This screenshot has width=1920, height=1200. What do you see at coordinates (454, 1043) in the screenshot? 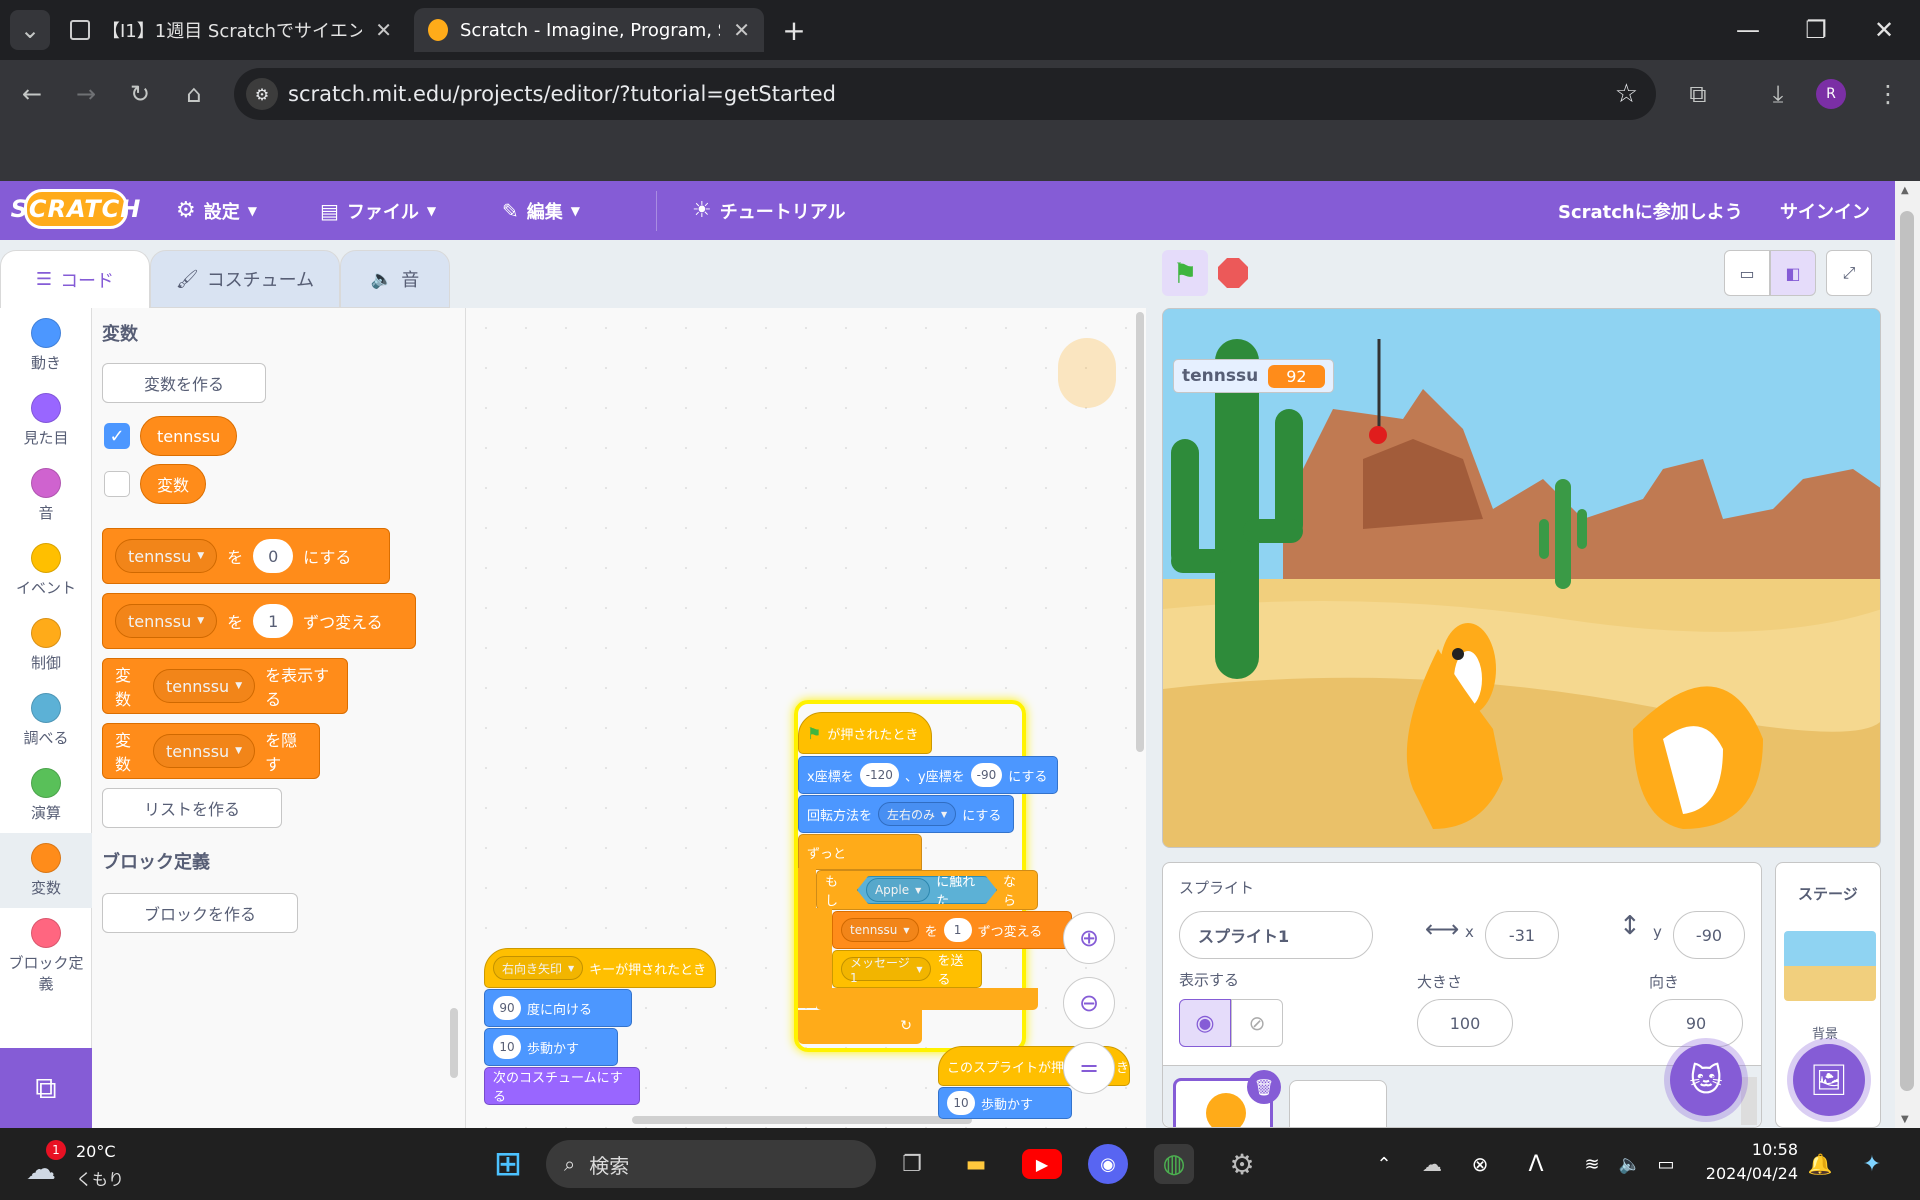
I see `palette-scroll-handle` at bounding box center [454, 1043].